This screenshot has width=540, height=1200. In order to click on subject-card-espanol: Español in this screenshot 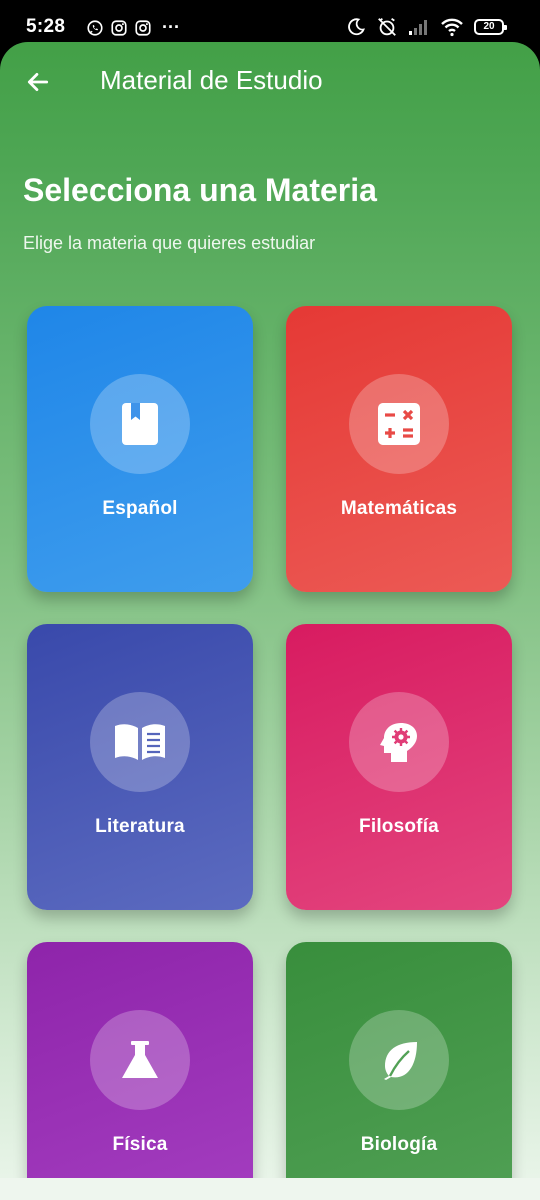, I will do `click(140, 449)`.